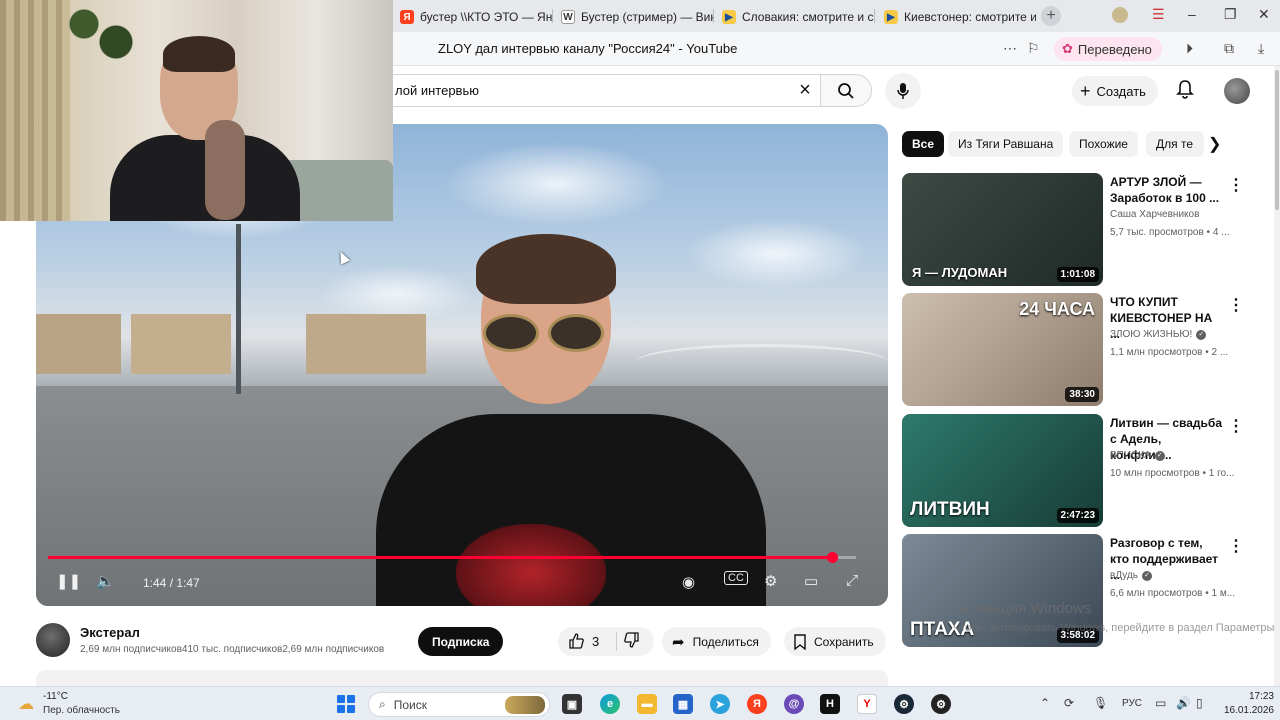 This screenshot has width=1280, height=720. What do you see at coordinates (462, 678) in the screenshot?
I see `description-box` at bounding box center [462, 678].